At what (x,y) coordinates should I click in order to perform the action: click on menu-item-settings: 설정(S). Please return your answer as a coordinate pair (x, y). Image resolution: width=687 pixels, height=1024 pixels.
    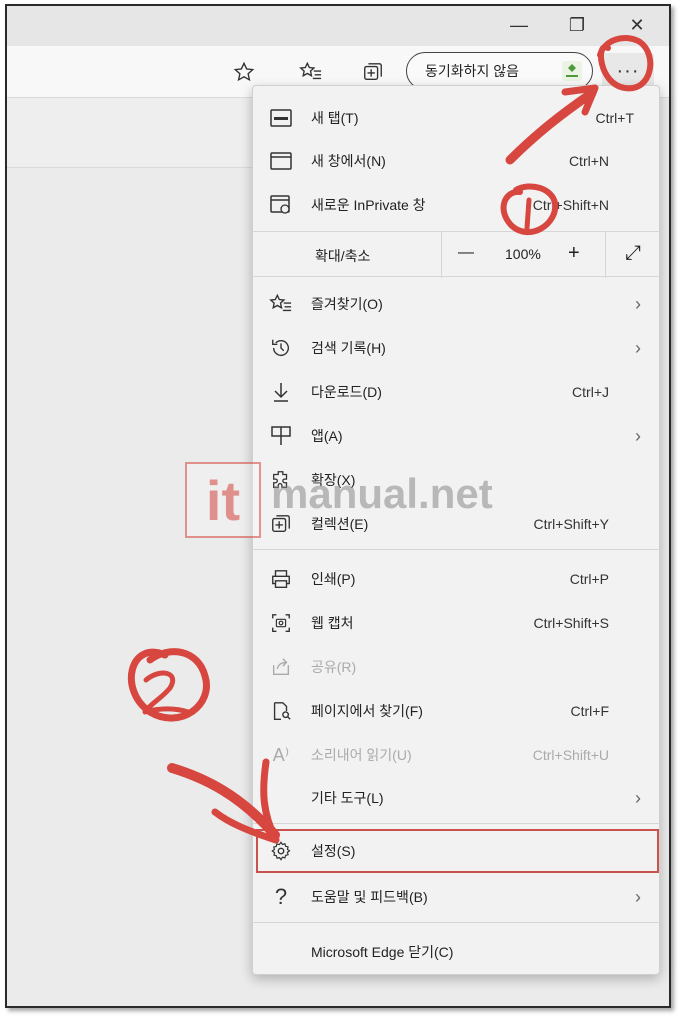
    Looking at the image, I should click on (456, 851).